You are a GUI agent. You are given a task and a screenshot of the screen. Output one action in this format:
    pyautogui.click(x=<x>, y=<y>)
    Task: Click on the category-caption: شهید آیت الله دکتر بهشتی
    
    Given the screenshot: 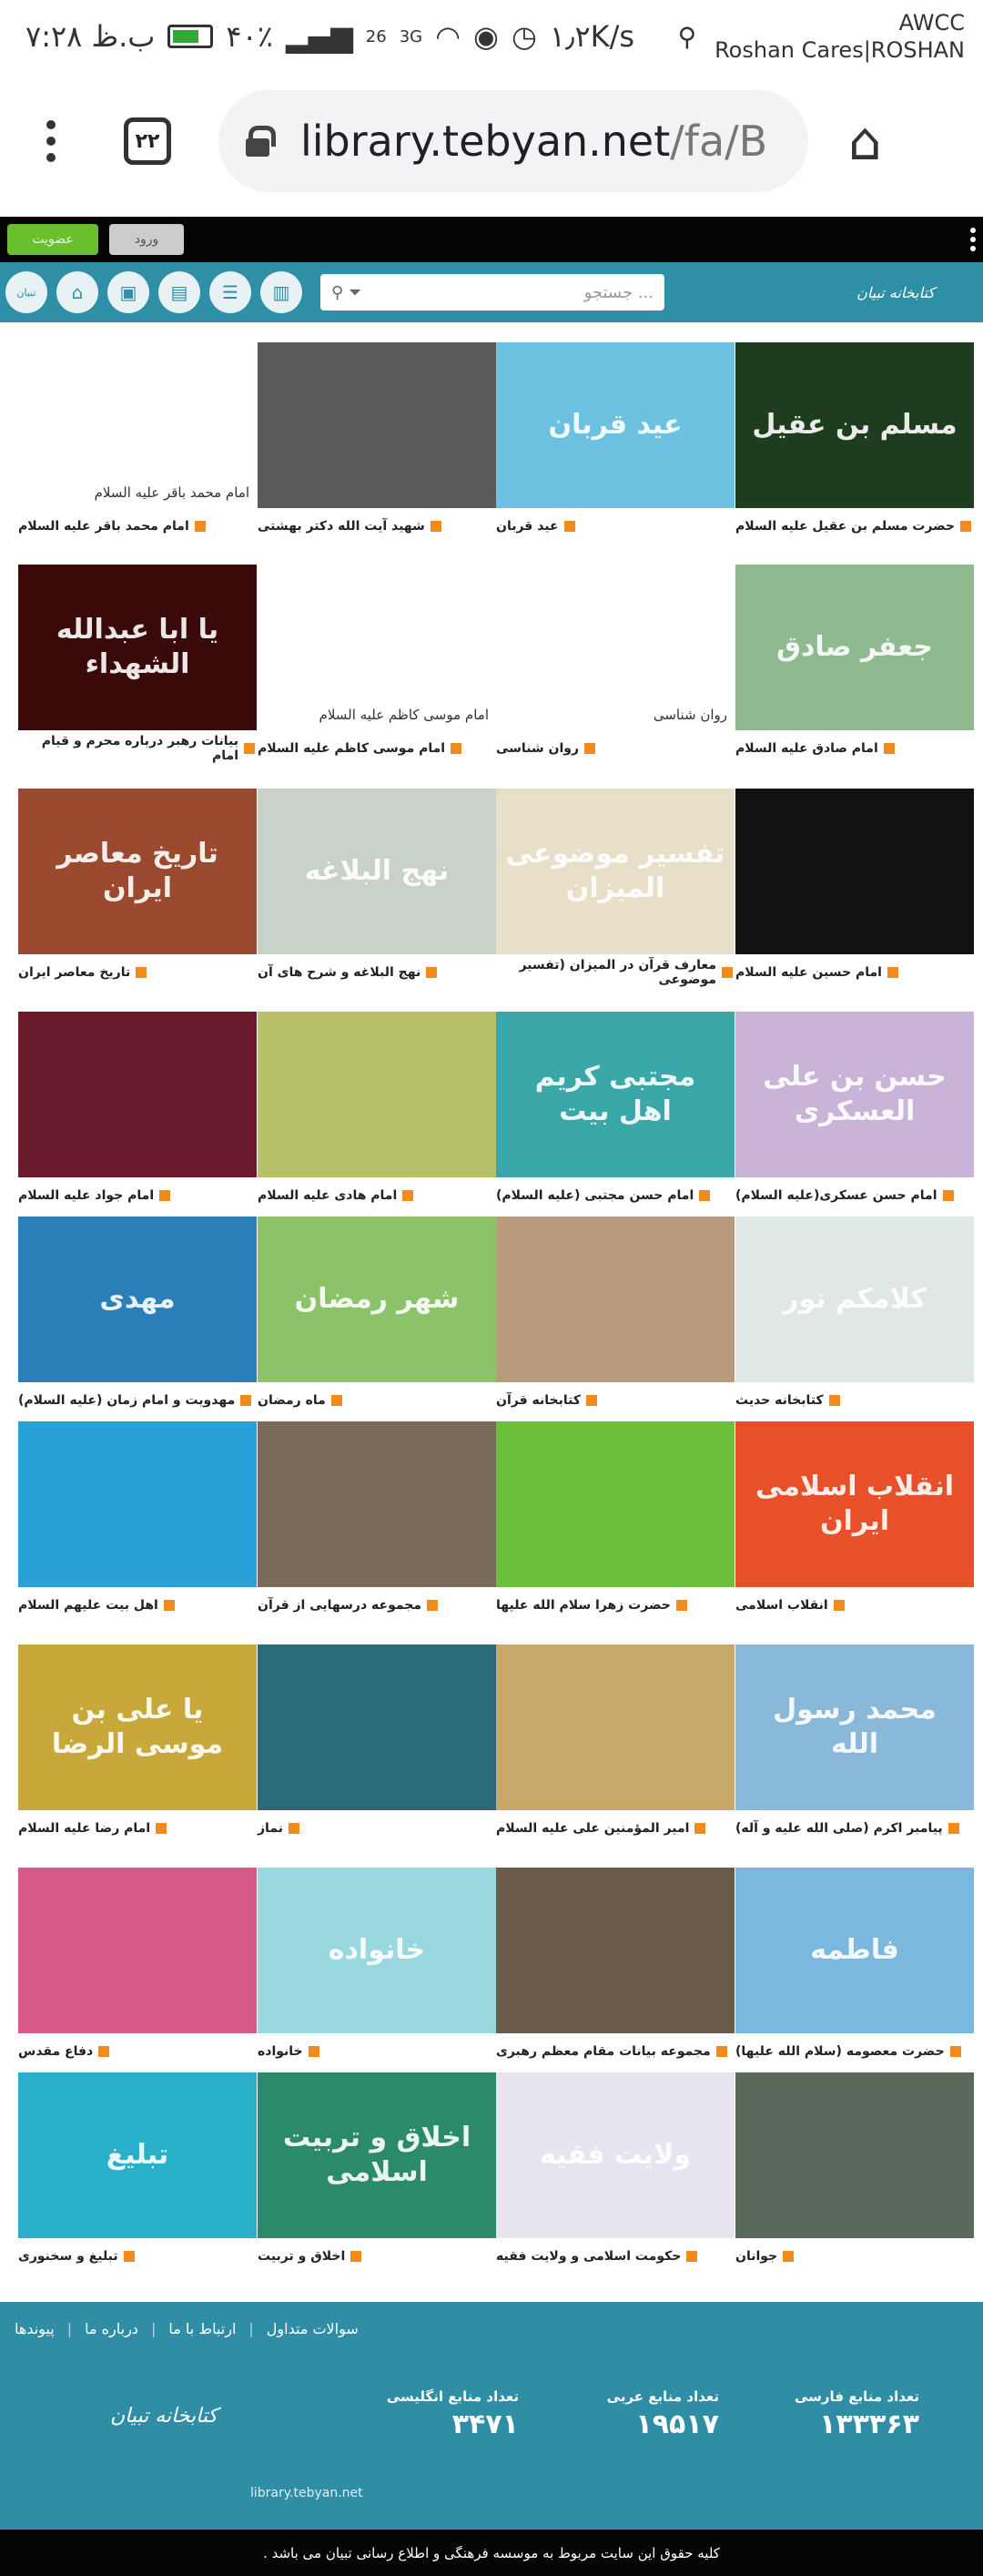 What is the action you would take?
    pyautogui.click(x=377, y=526)
    